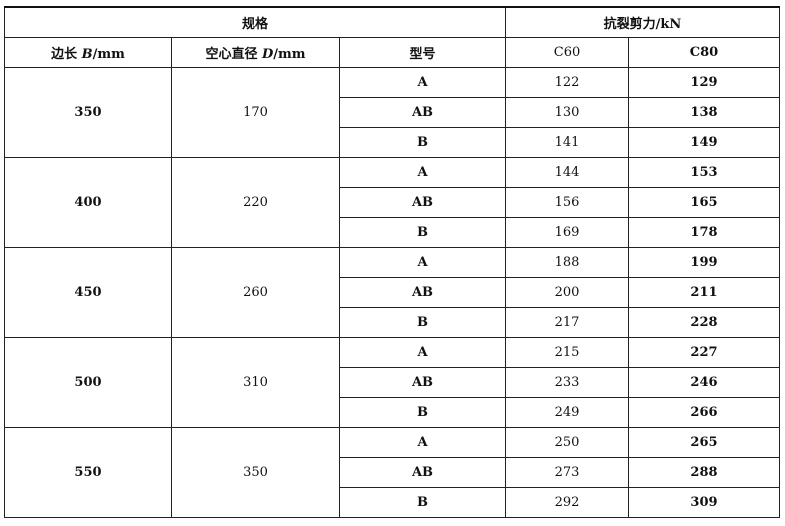 This screenshot has width=785, height=526. What do you see at coordinates (704, 322) in the screenshot?
I see `c80-cell: 228` at bounding box center [704, 322].